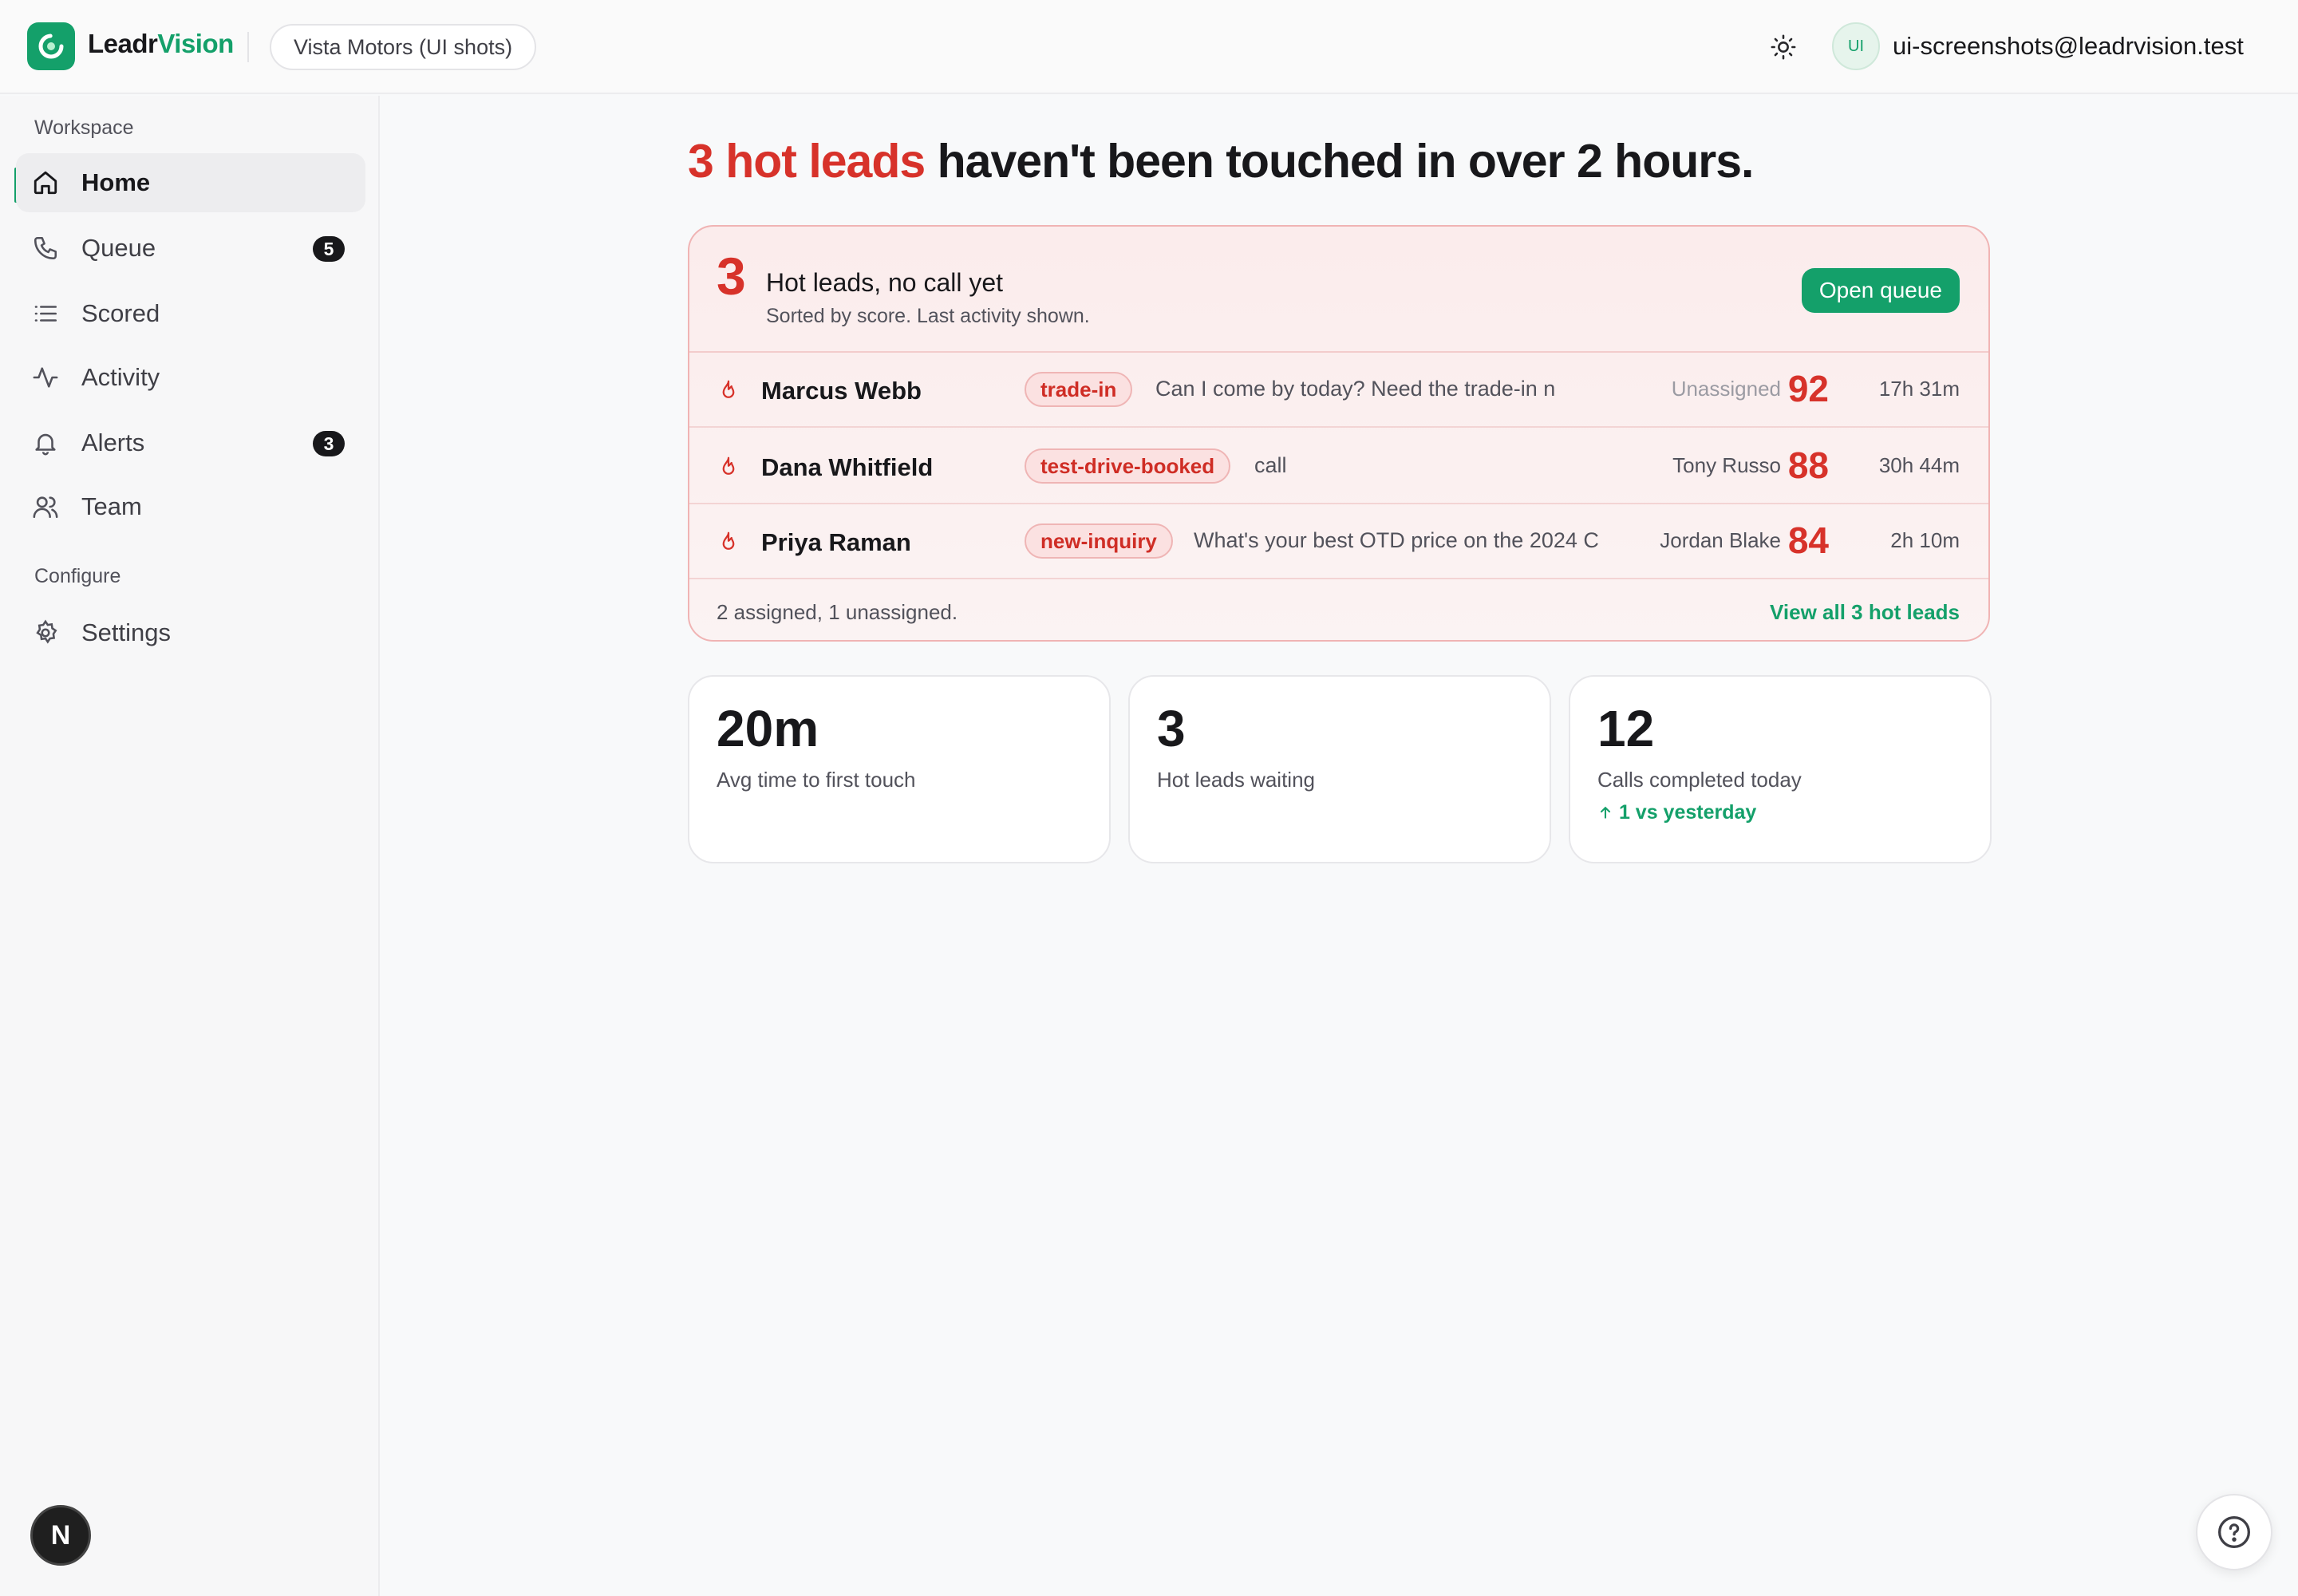 The height and width of the screenshot is (1596, 2298). What do you see at coordinates (1808, 465) in the screenshot?
I see `lead-score: 88` at bounding box center [1808, 465].